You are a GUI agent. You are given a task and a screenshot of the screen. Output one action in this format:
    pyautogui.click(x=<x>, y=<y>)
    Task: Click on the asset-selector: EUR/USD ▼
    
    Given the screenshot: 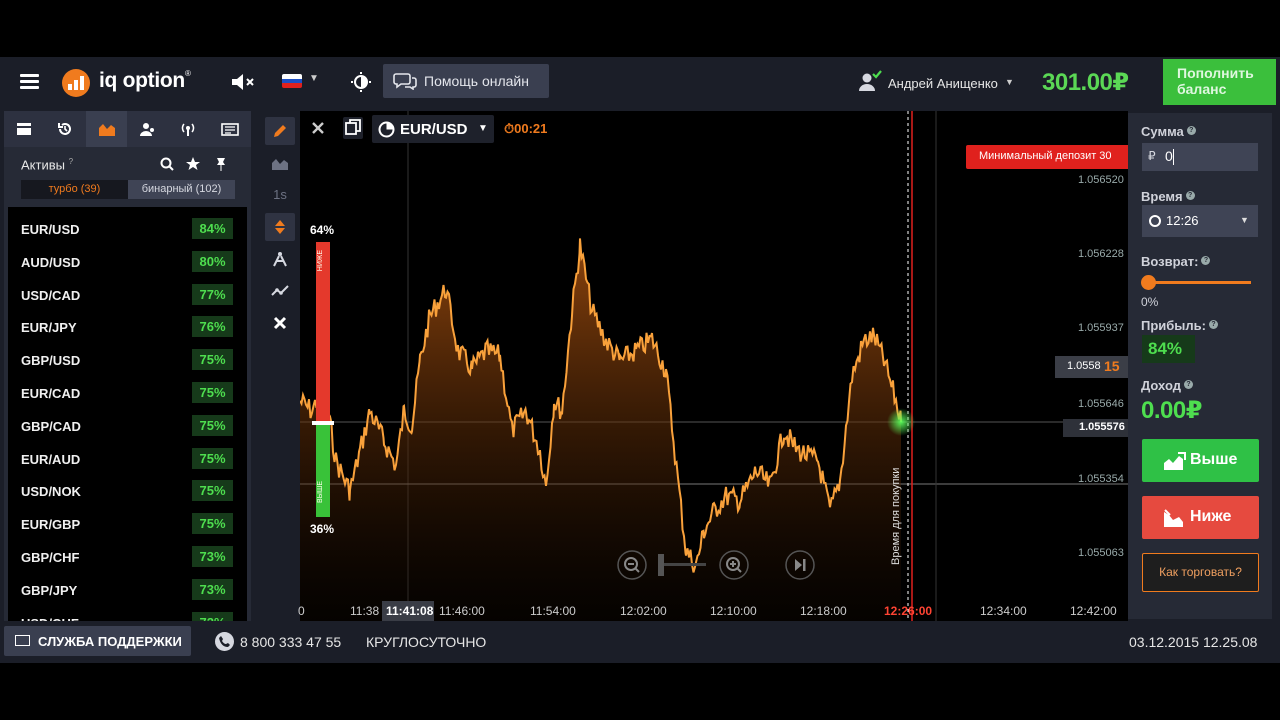 What is the action you would take?
    pyautogui.click(x=433, y=129)
    